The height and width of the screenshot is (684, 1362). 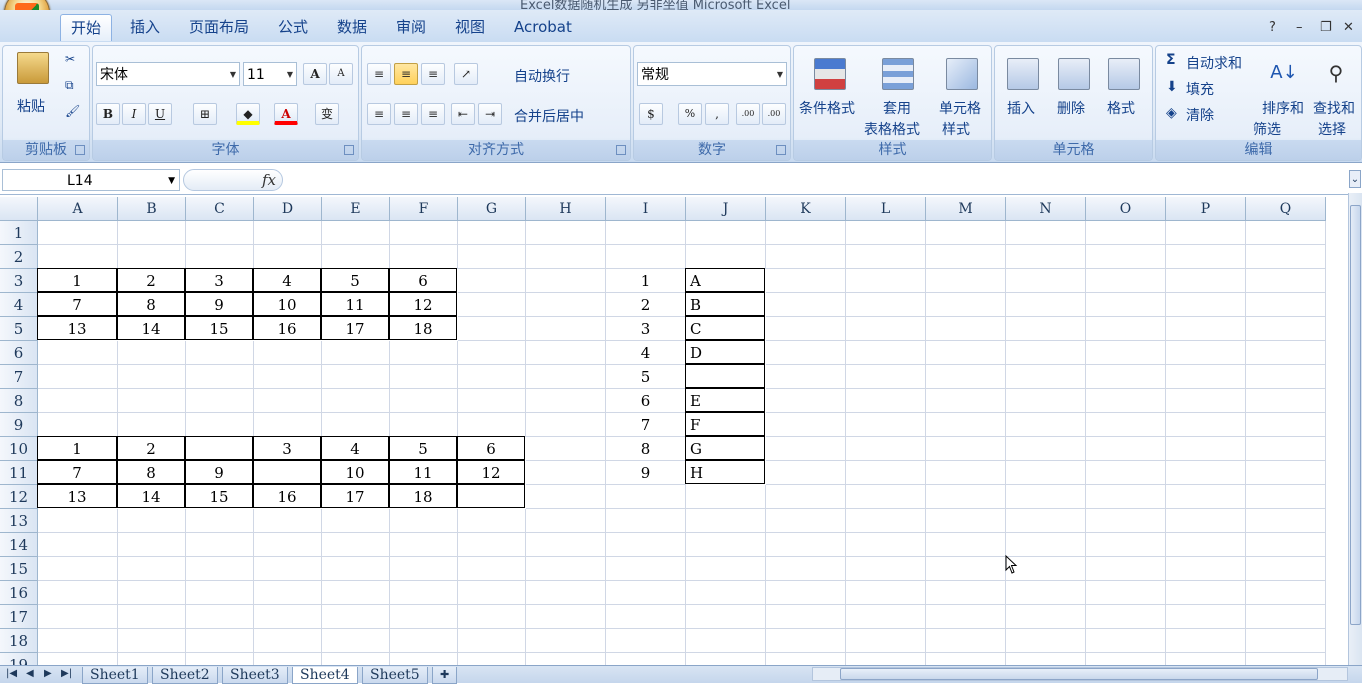 I want to click on cell-q11, so click(x=1286, y=473).